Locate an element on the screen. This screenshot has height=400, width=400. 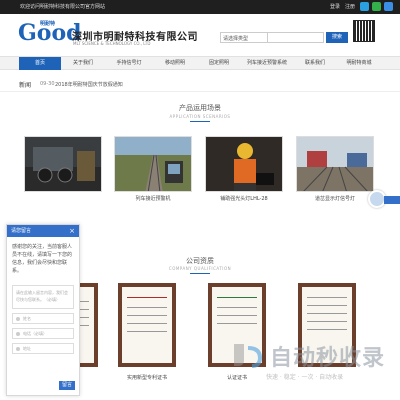
scenarios-title: 产品运用场景 is located at coordinates (200, 108).